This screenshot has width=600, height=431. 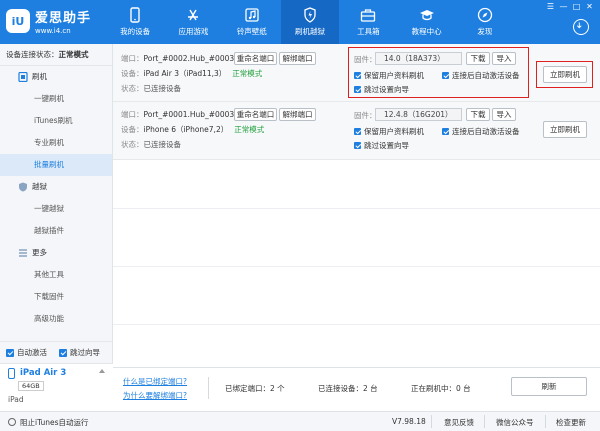 I want to click on music-icon, so click(x=252, y=15).